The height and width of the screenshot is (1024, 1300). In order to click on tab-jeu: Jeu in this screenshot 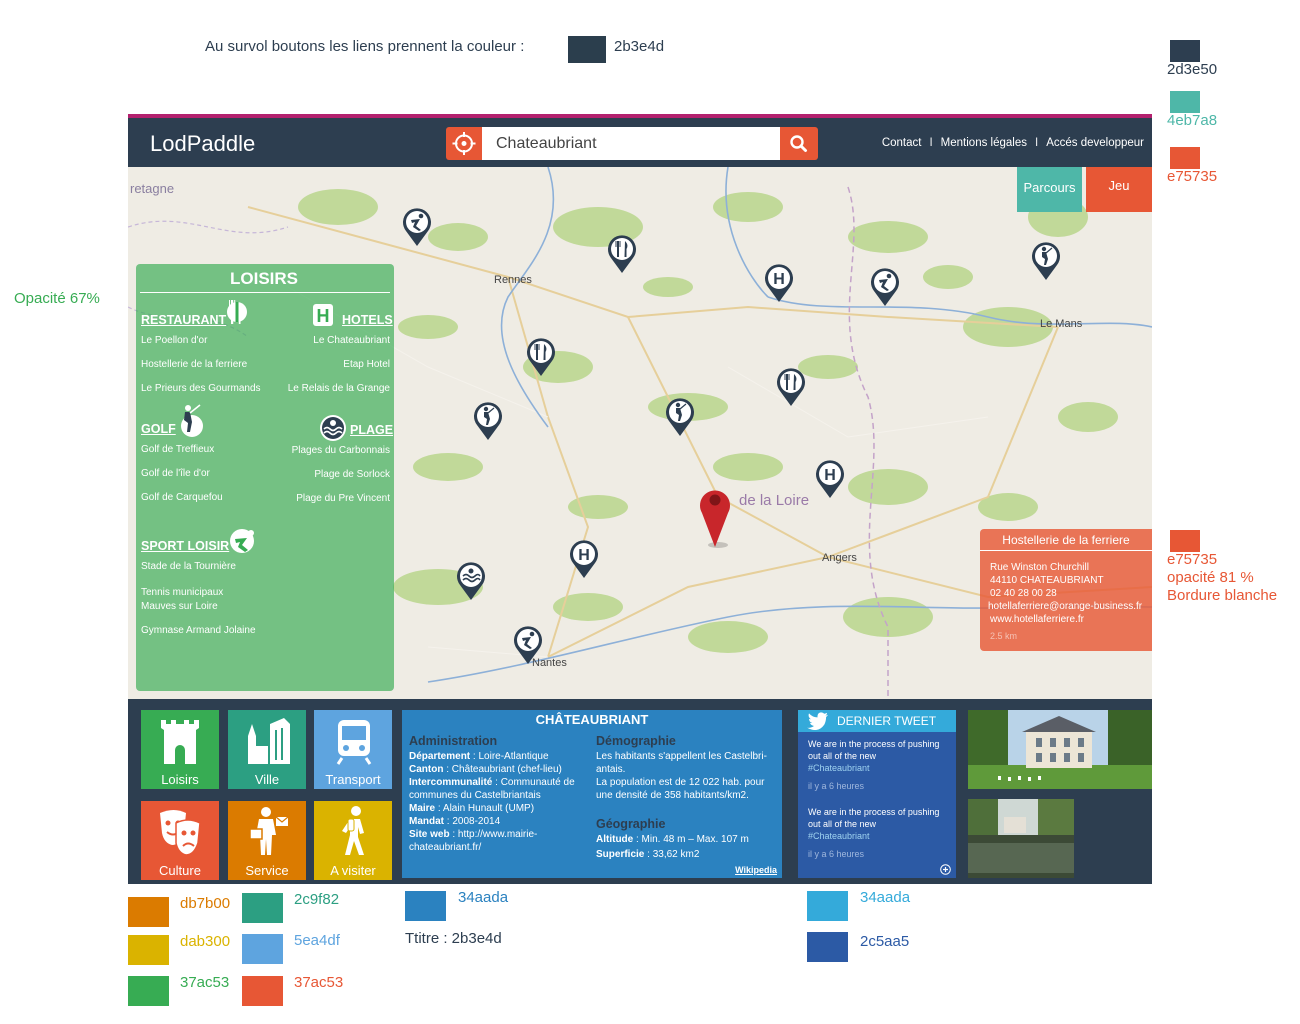, I will do `click(1119, 189)`.